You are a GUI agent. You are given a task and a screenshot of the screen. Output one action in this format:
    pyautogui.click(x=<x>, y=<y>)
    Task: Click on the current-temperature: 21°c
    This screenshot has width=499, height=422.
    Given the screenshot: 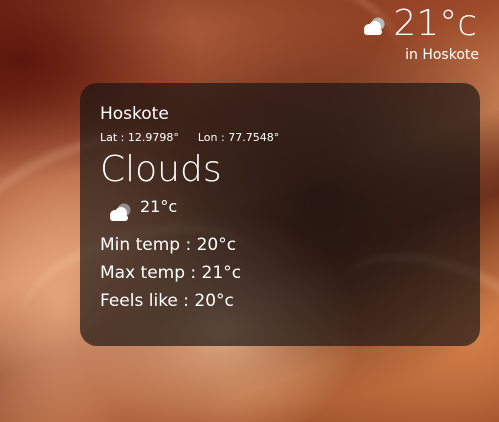 What is the action you would take?
    pyautogui.click(x=159, y=206)
    